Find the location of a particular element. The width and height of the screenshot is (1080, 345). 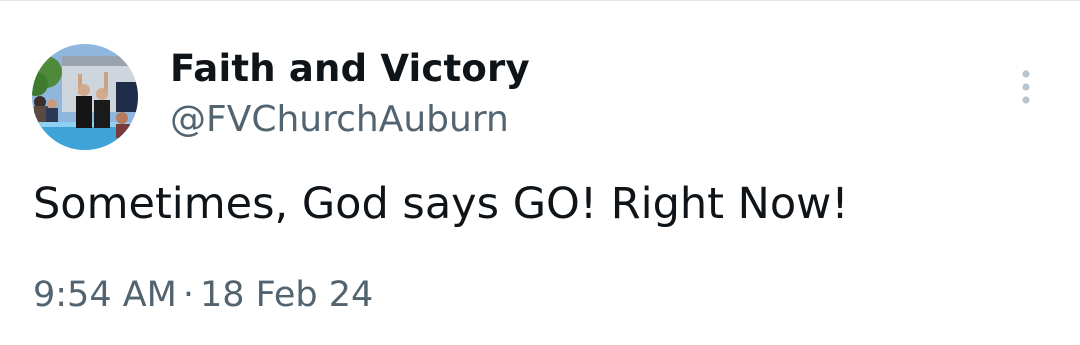

profile-avatar is located at coordinates (85, 97).